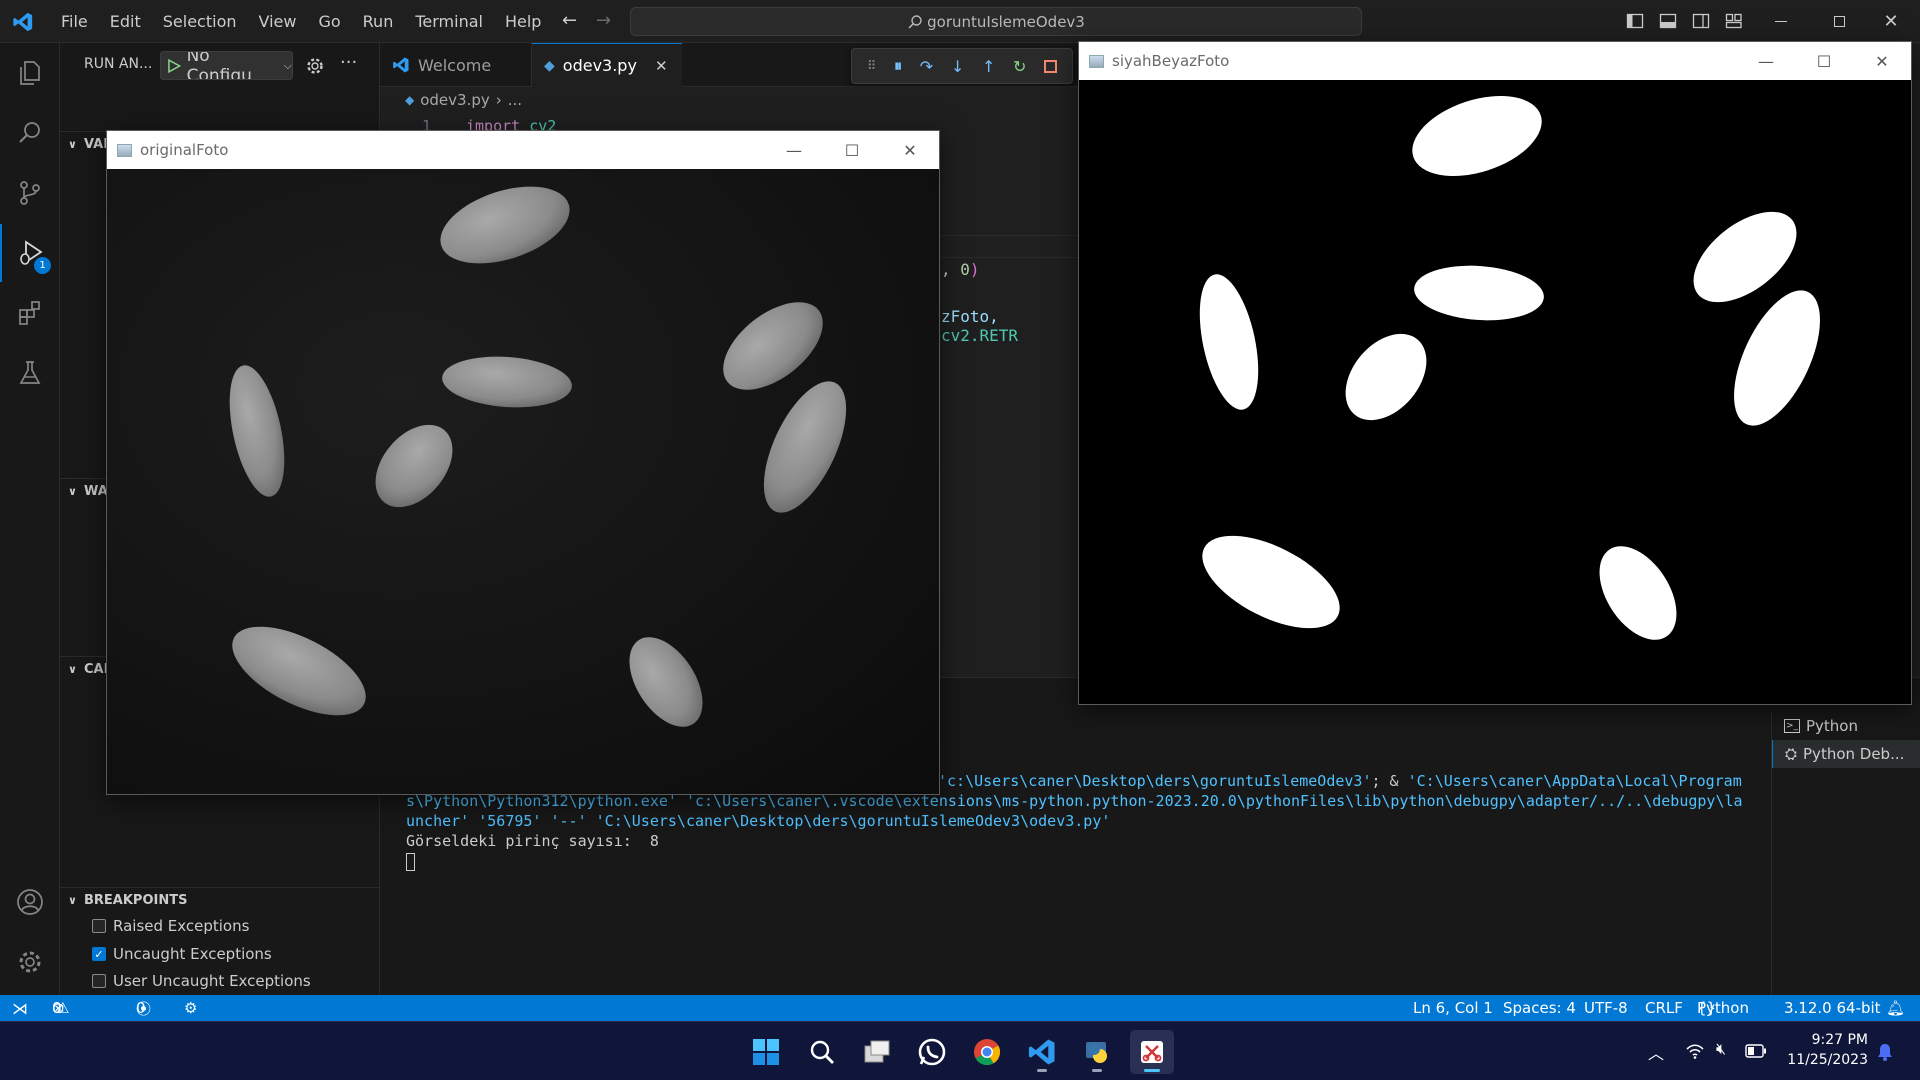 The height and width of the screenshot is (1080, 1920). What do you see at coordinates (1574, 781) in the screenshot?
I see `terminal-path: 'C:\Users\caner\AppData\Local\Program` at bounding box center [1574, 781].